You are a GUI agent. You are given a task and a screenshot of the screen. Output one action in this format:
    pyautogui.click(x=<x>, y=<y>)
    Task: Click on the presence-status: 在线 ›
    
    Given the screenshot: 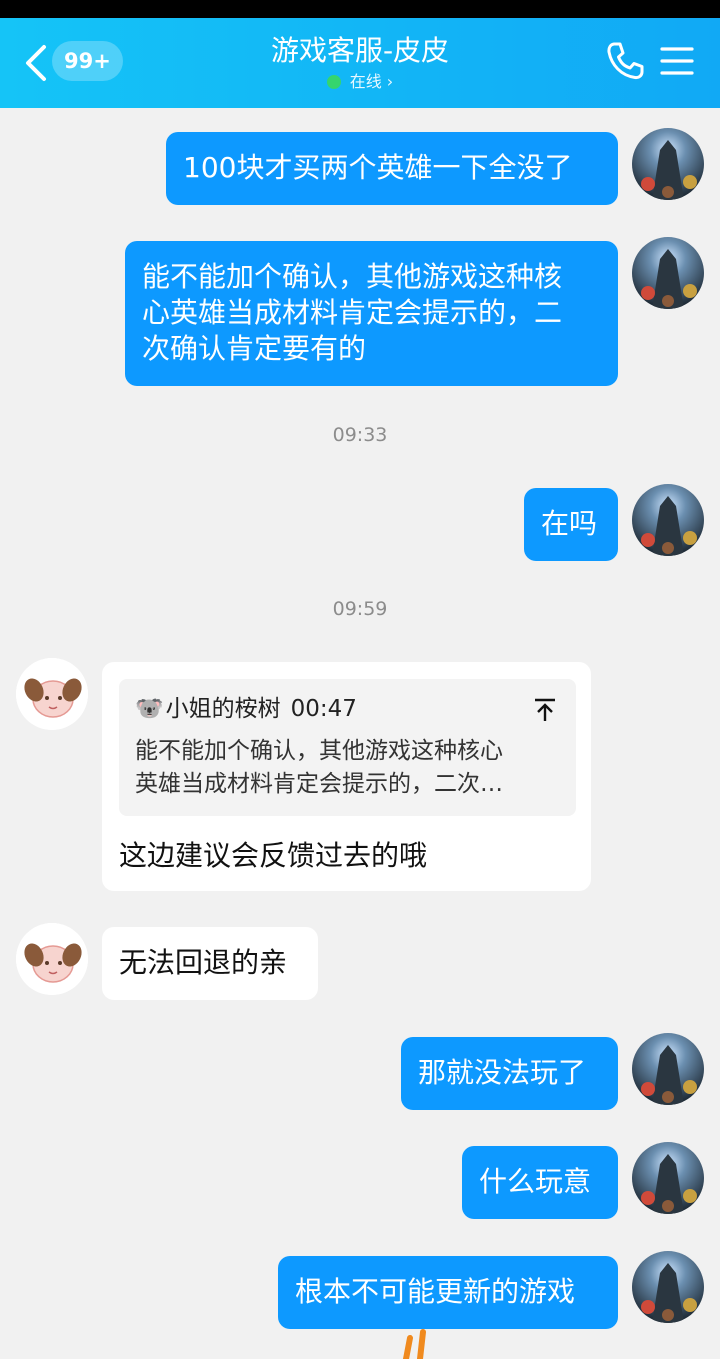 What is the action you would take?
    pyautogui.click(x=360, y=82)
    